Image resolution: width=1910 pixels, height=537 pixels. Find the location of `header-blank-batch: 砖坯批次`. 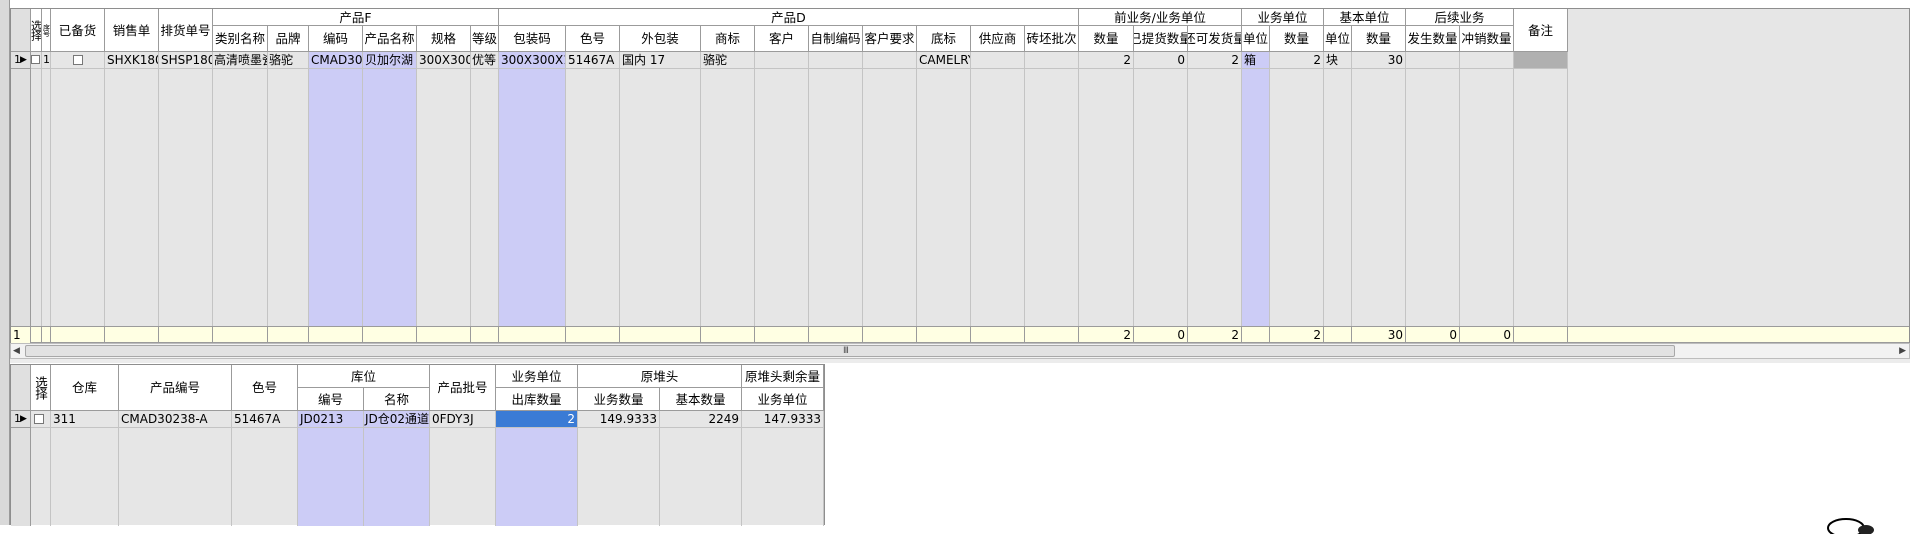

header-blank-batch: 砖坯批次 is located at coordinates (1052, 39).